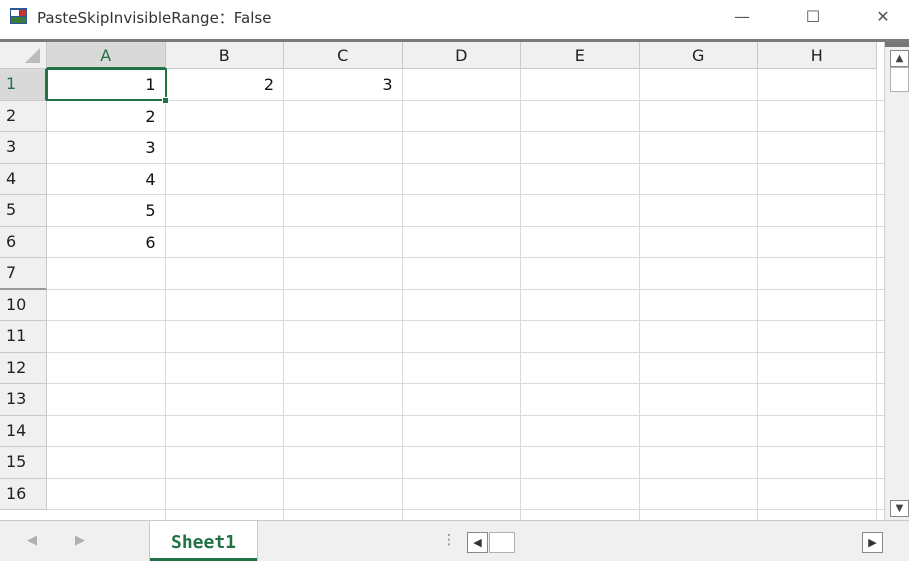 The image size is (909, 565). What do you see at coordinates (461, 55) in the screenshot?
I see `column-header-d: D` at bounding box center [461, 55].